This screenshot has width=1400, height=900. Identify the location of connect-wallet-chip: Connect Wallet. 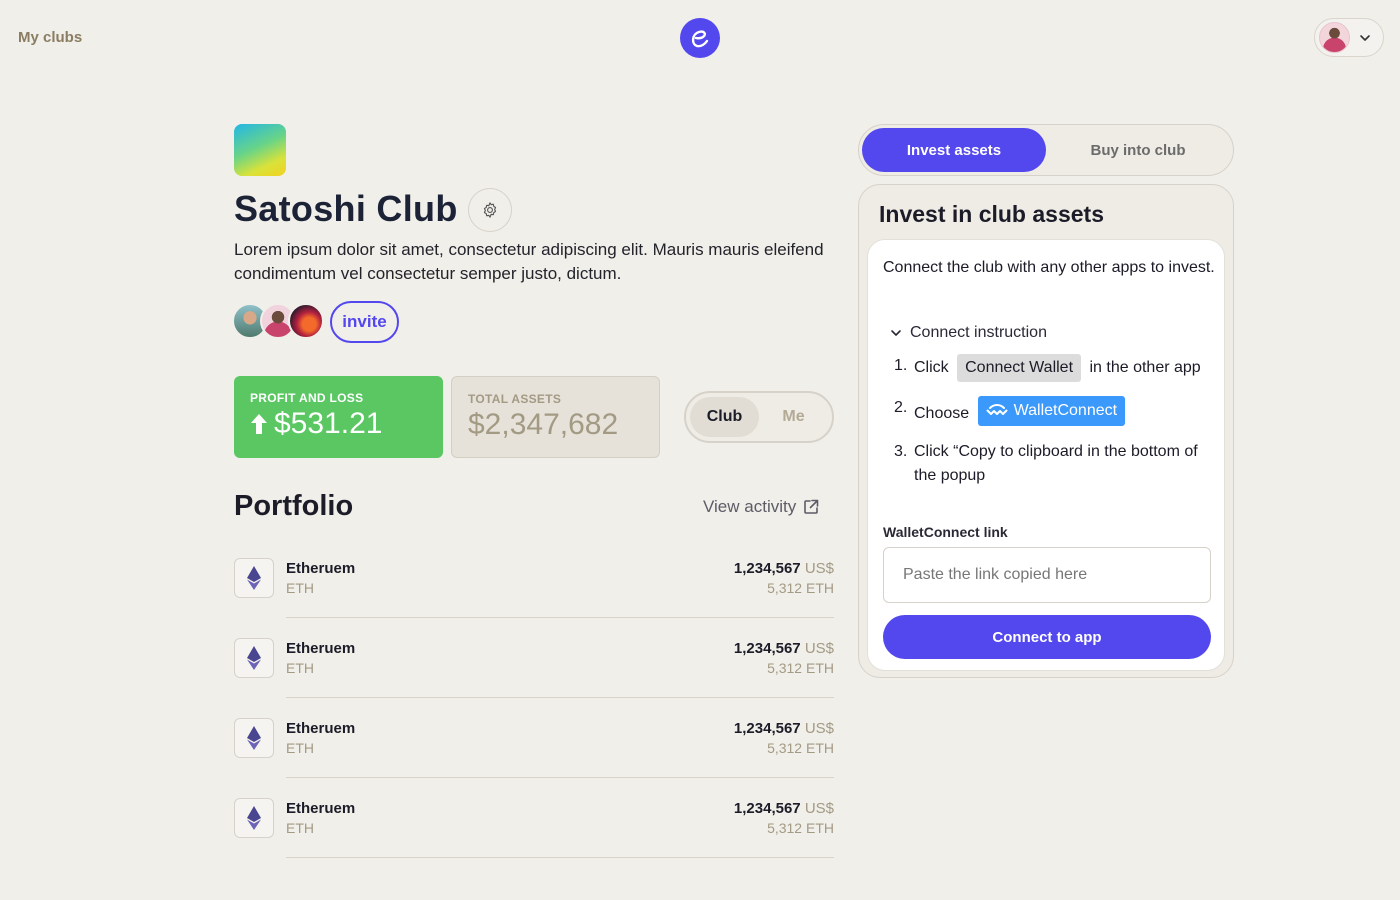
(1019, 368).